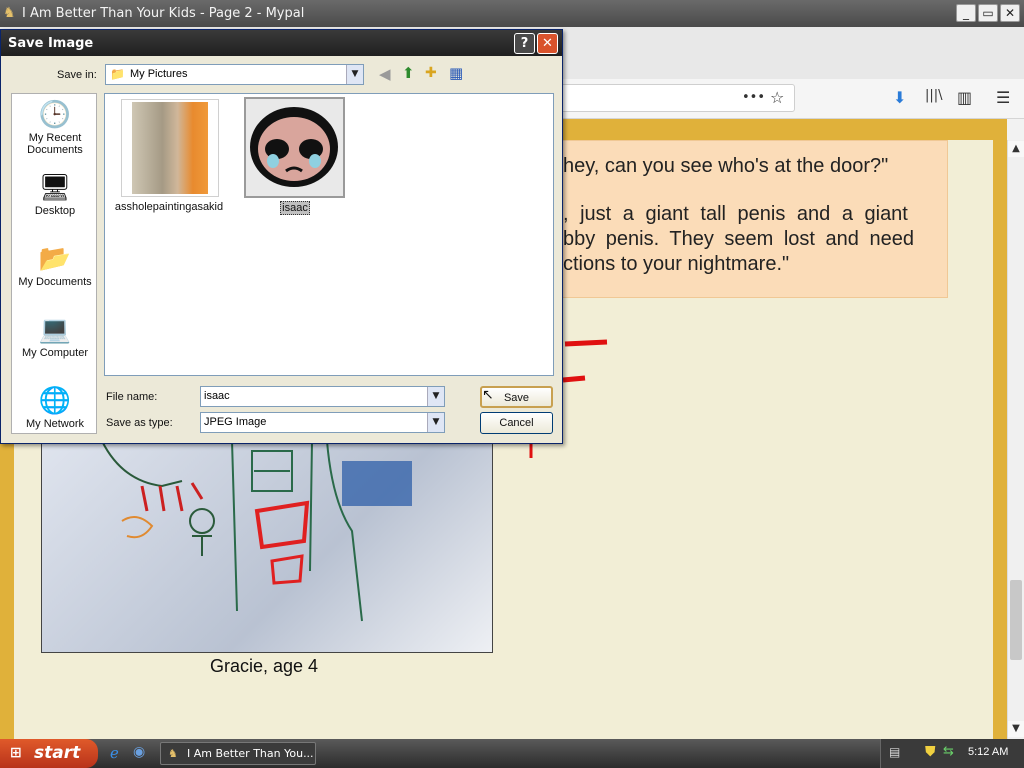 Image resolution: width=1024 pixels, height=768 pixels. What do you see at coordinates (512, 753) in the screenshot?
I see `taskbar` at bounding box center [512, 753].